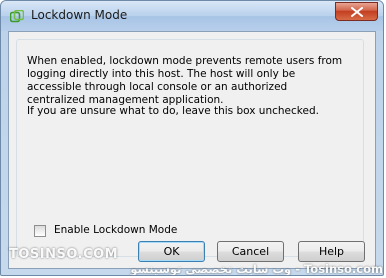 The height and width of the screenshot is (278, 386). Describe the element at coordinates (171, 251) in the screenshot. I see `ok-button: OK` at that location.